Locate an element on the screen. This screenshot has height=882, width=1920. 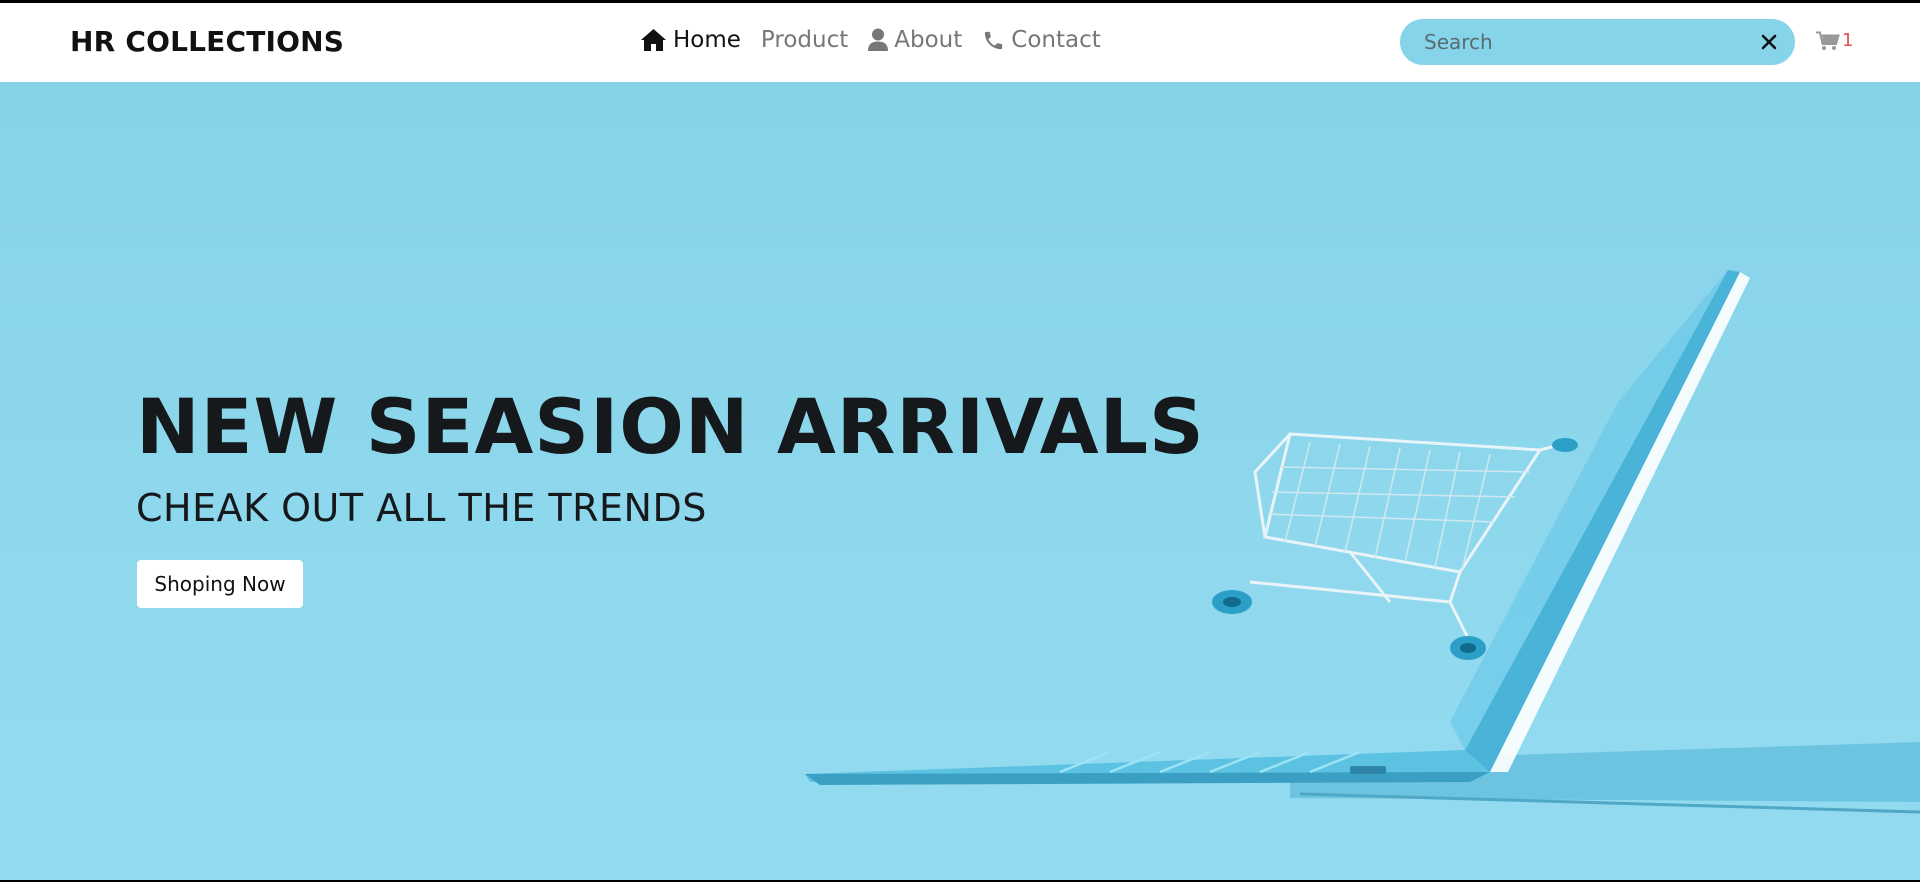
nav-product-label: Product is located at coordinates (804, 40).